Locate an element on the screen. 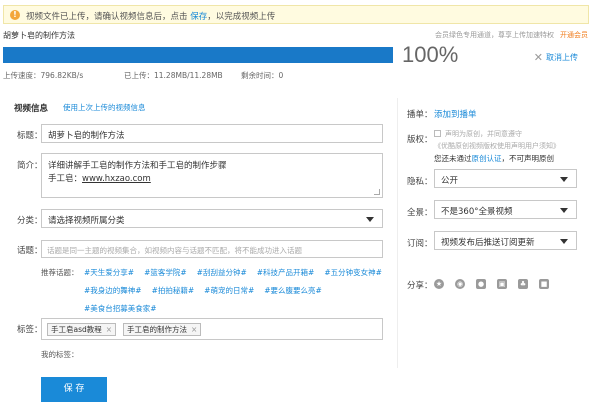 The width and height of the screenshot is (600, 412). tag-chip: 手工皂asd教程 × is located at coordinates (82, 329).